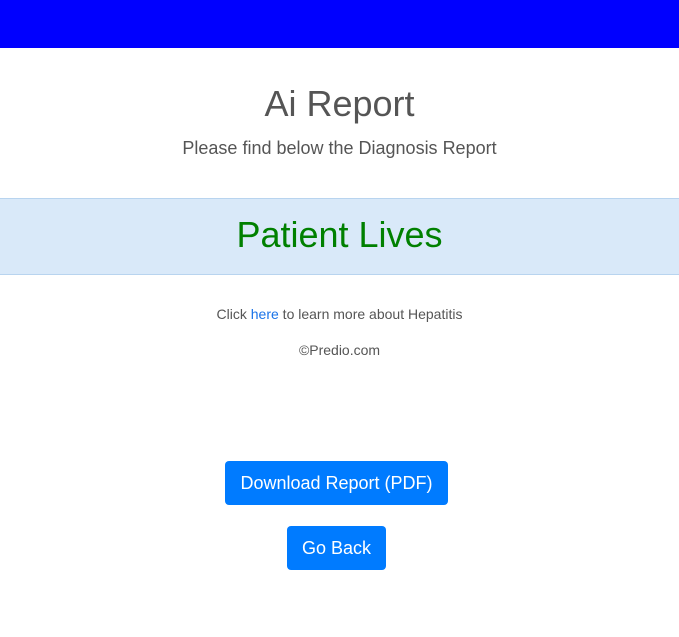 The height and width of the screenshot is (637, 679). I want to click on info-line: Click here to learn more about Hepatitis, so click(339, 314).